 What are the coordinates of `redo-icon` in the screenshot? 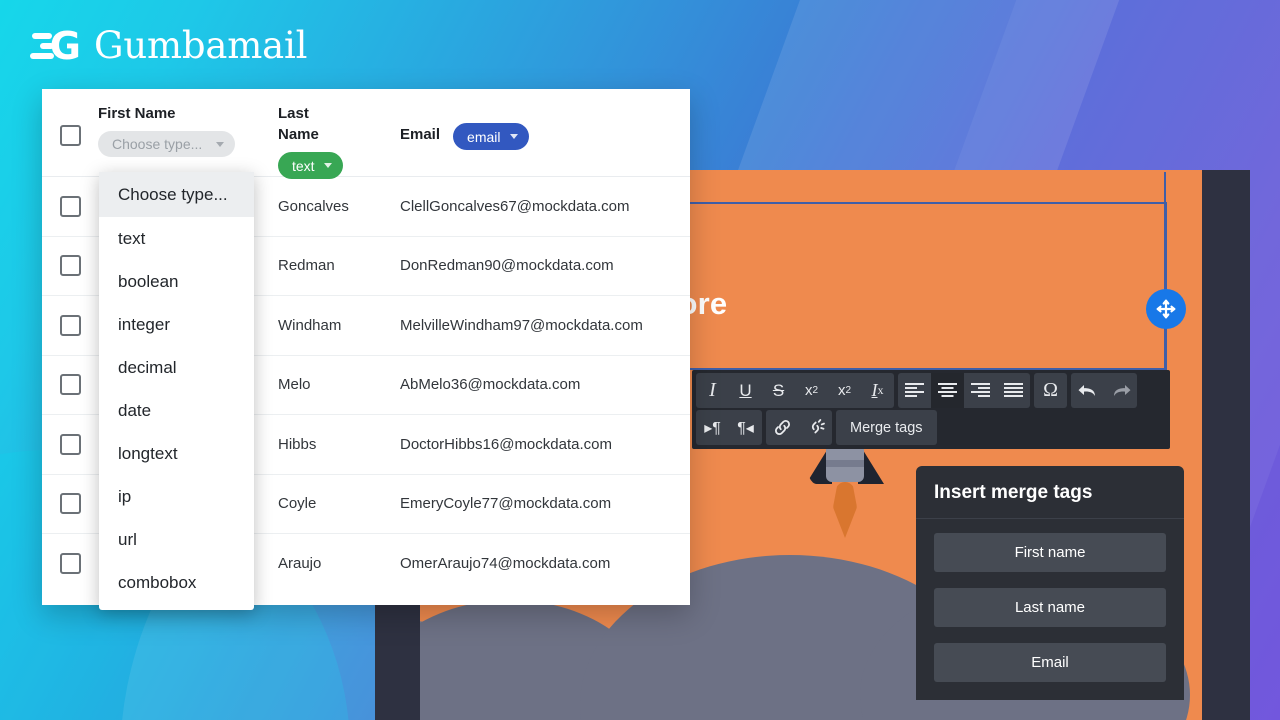 It's located at (1120, 390).